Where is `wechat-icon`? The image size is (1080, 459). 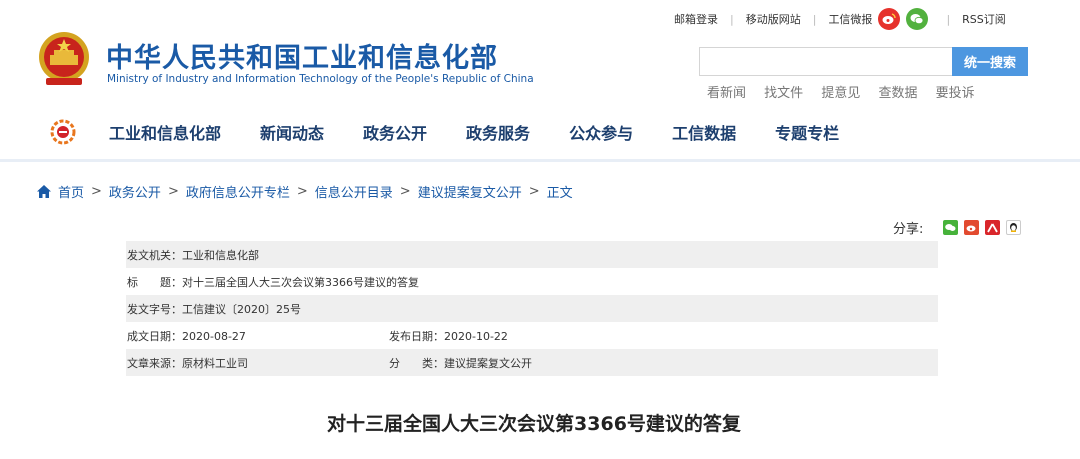 wechat-icon is located at coordinates (917, 19).